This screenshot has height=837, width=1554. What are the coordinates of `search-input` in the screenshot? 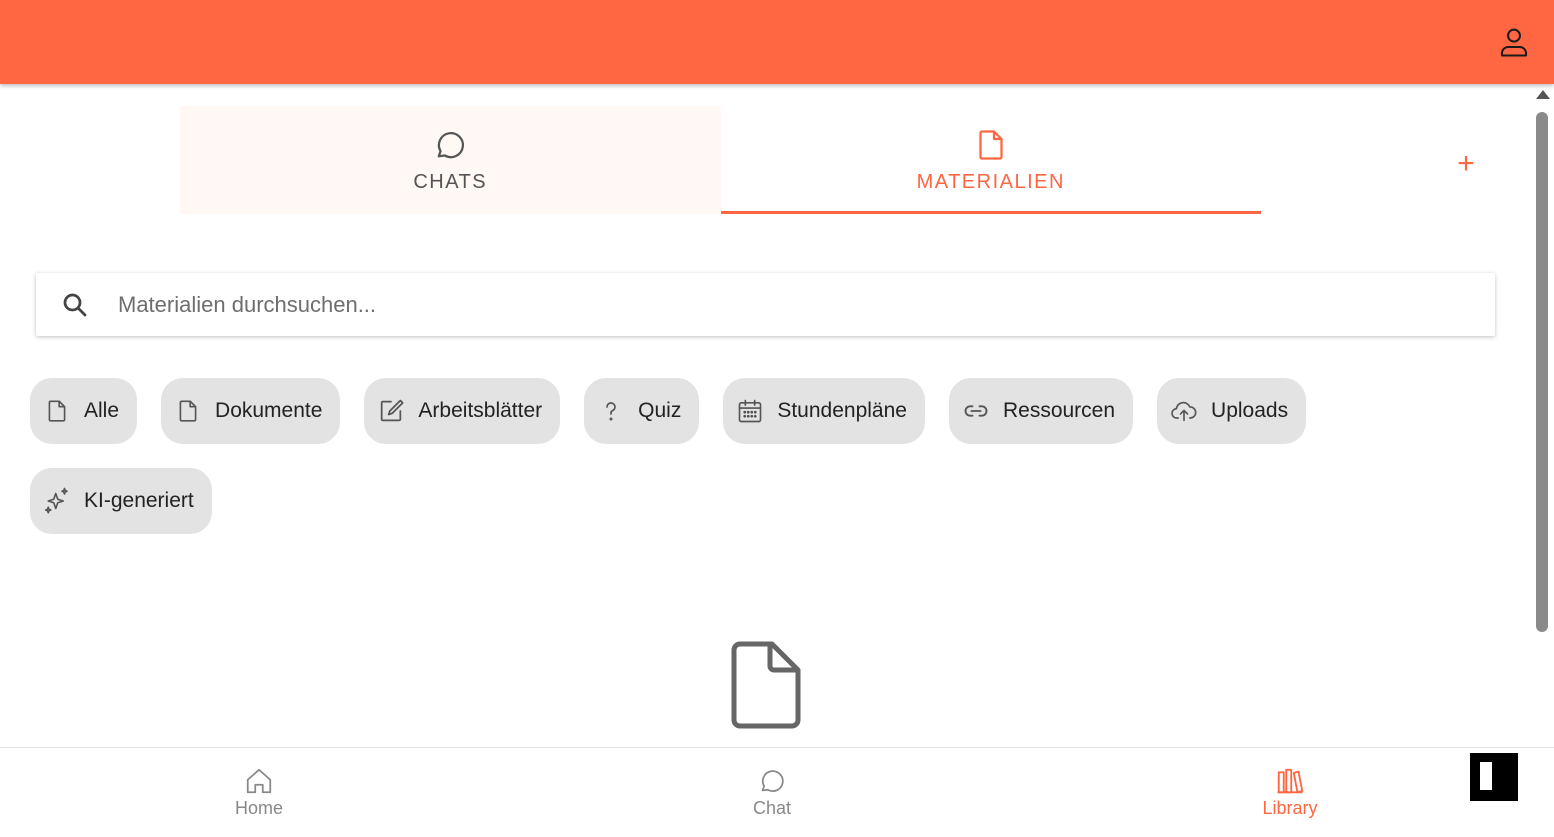 It's located at (768, 304).